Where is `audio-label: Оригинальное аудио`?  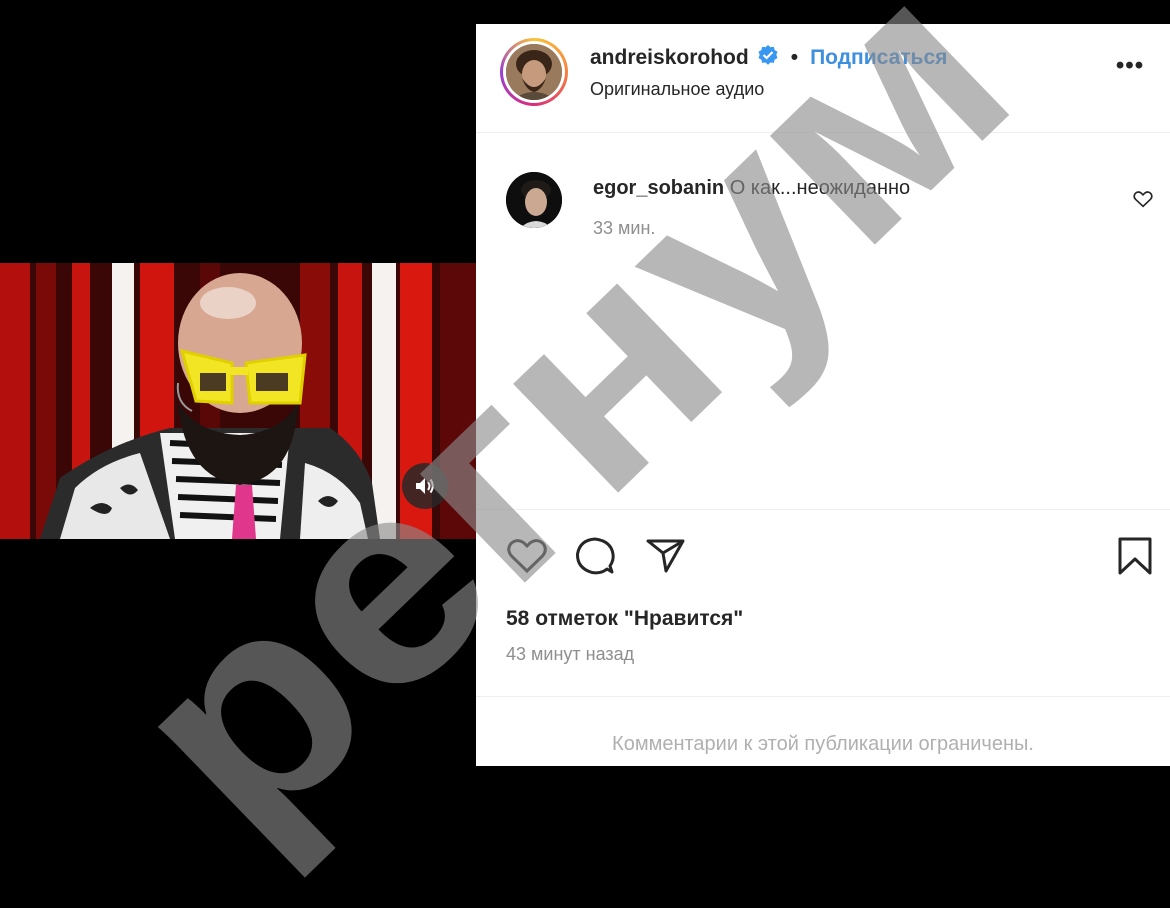 audio-label: Оригинальное аудио is located at coordinates (677, 89).